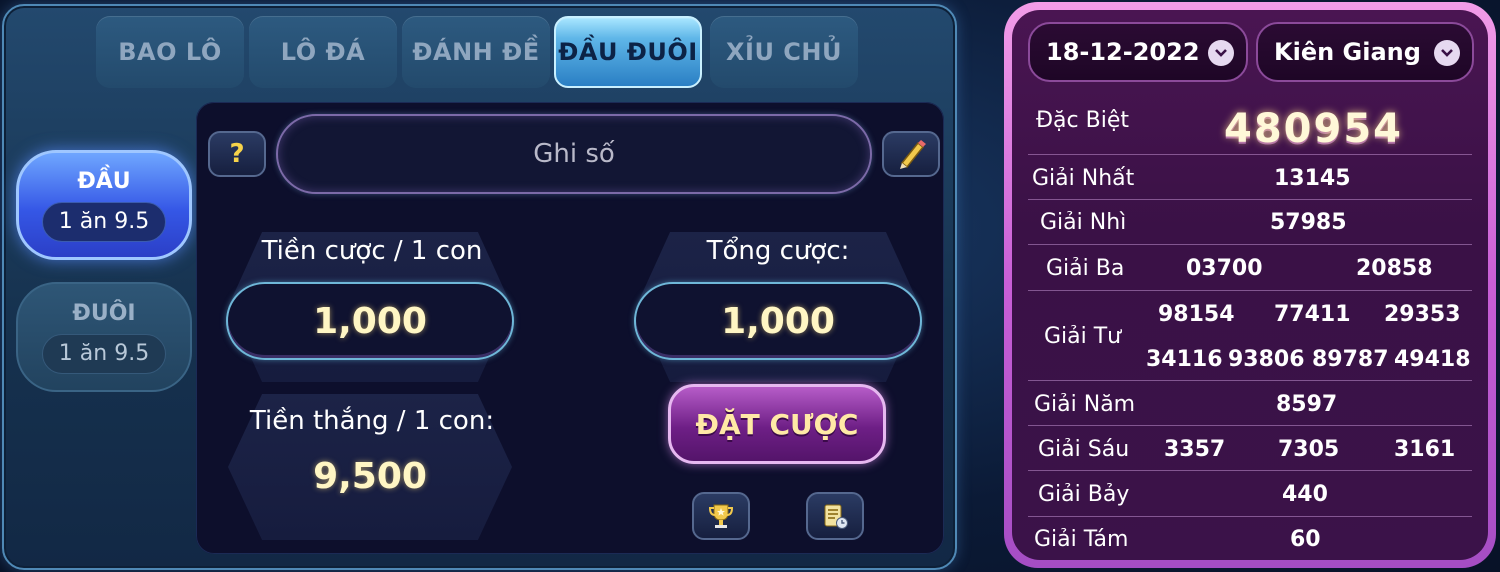  Describe the element at coordinates (1082, 120) in the screenshot. I see `prize-label-special: Đặc Biệt` at that location.